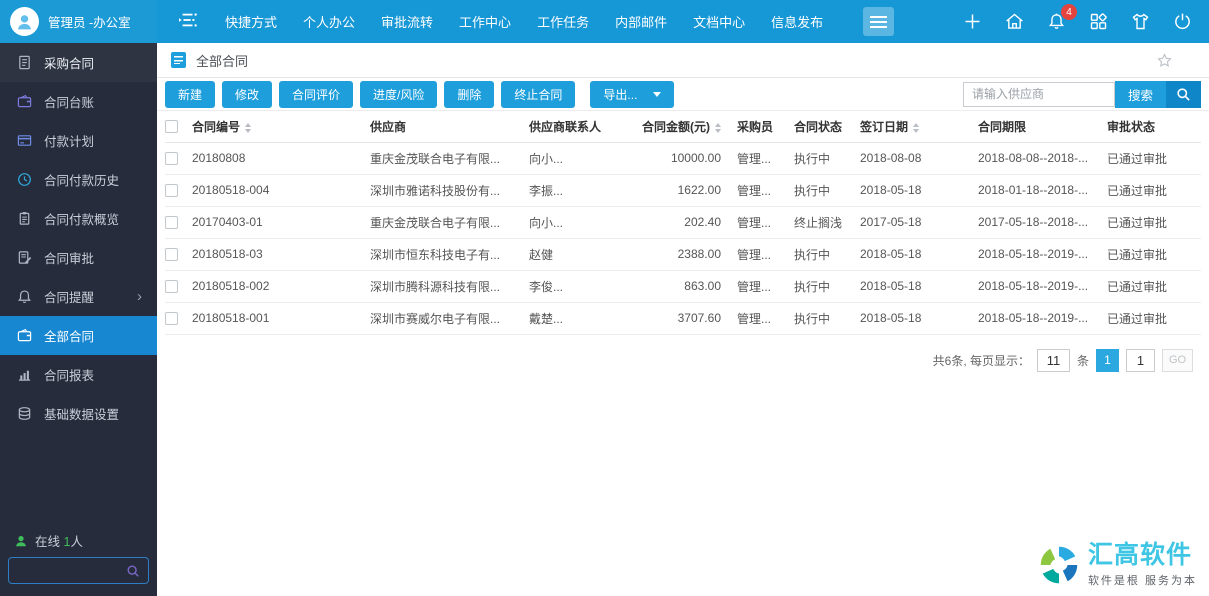  What do you see at coordinates (1053, 360) in the screenshot?
I see `page-size-input` at bounding box center [1053, 360].